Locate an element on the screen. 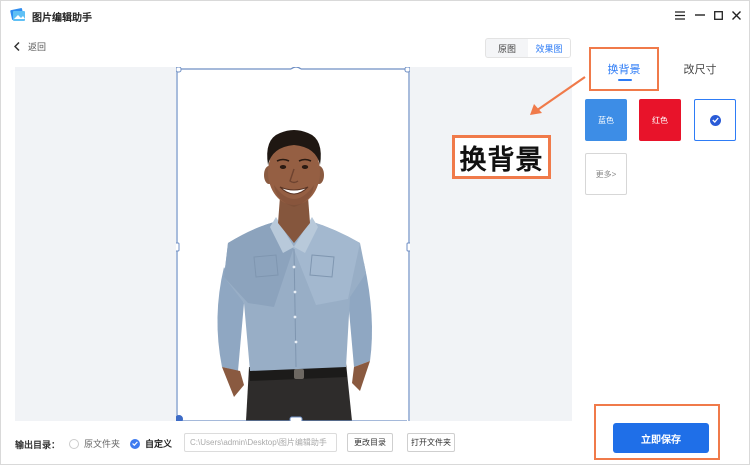  tab-resize: 改尺寸 is located at coordinates (700, 69).